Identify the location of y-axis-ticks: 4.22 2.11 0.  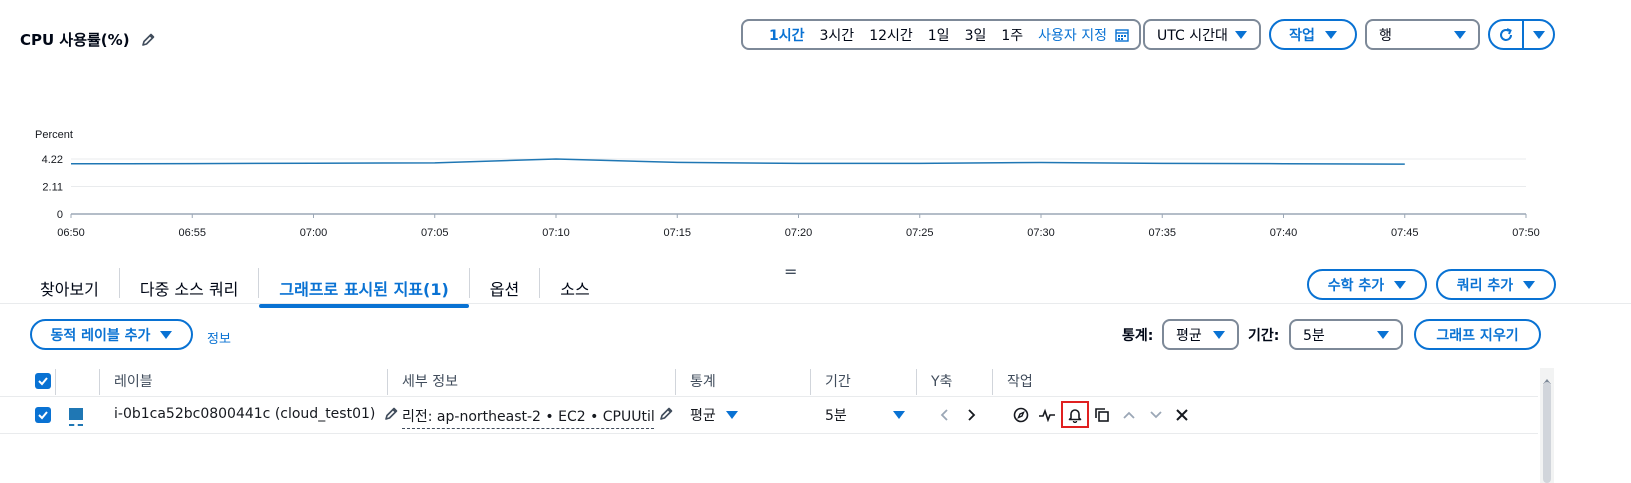
(52, 187).